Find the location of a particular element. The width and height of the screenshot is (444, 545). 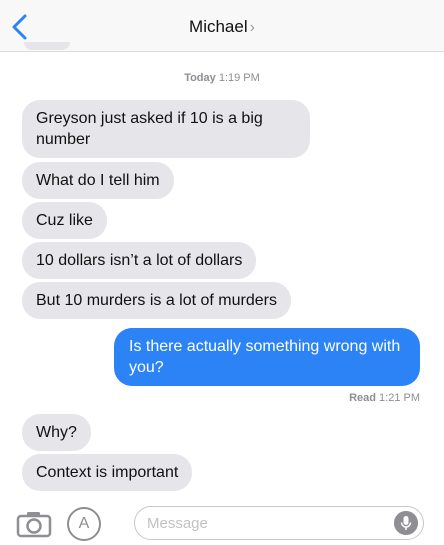

app-store-icon: A is located at coordinates (84, 524).